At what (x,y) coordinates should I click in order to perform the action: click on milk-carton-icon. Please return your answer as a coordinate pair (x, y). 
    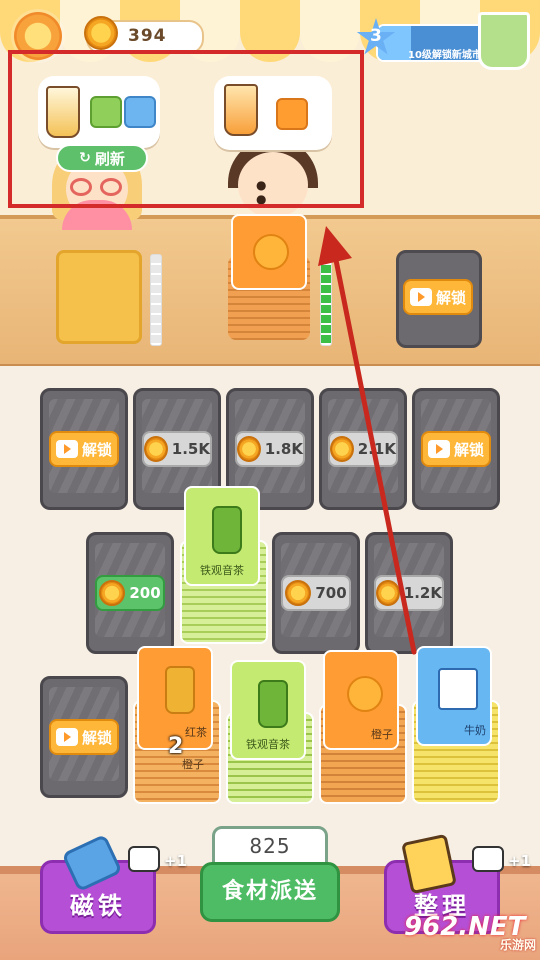
    Looking at the image, I should click on (458, 689).